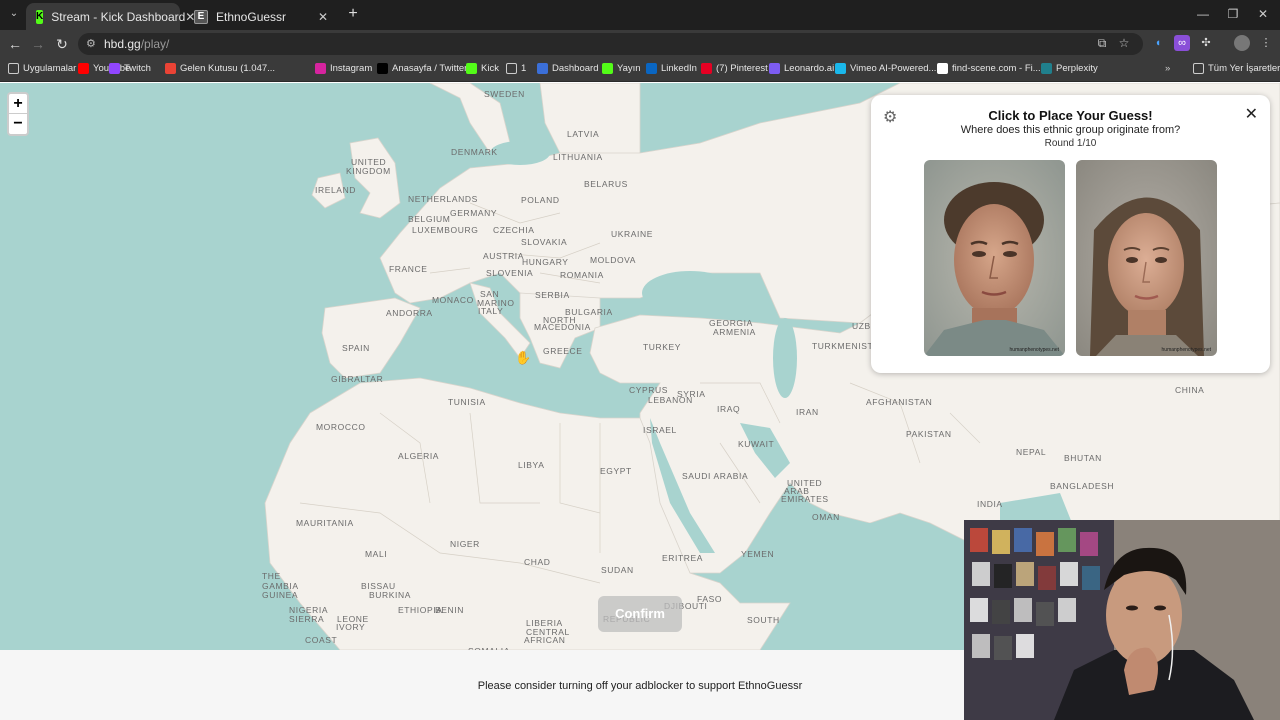  I want to click on country-label: AFGHANISTAN, so click(899, 402).